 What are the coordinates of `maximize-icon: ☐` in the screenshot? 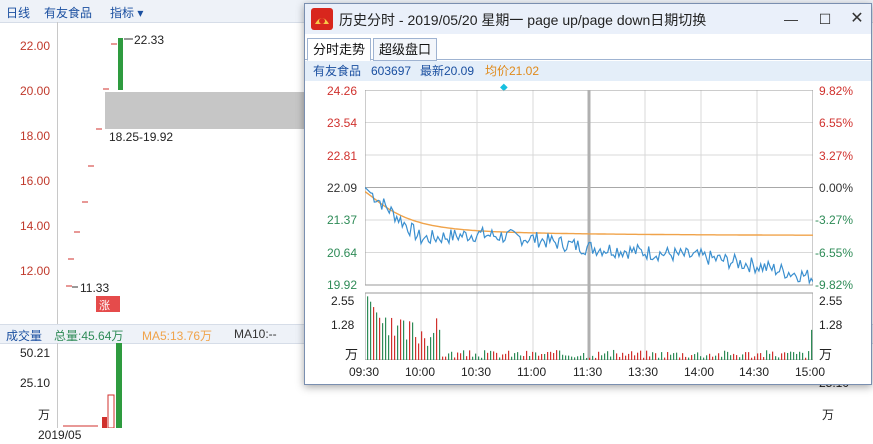 It's located at (825, 19).